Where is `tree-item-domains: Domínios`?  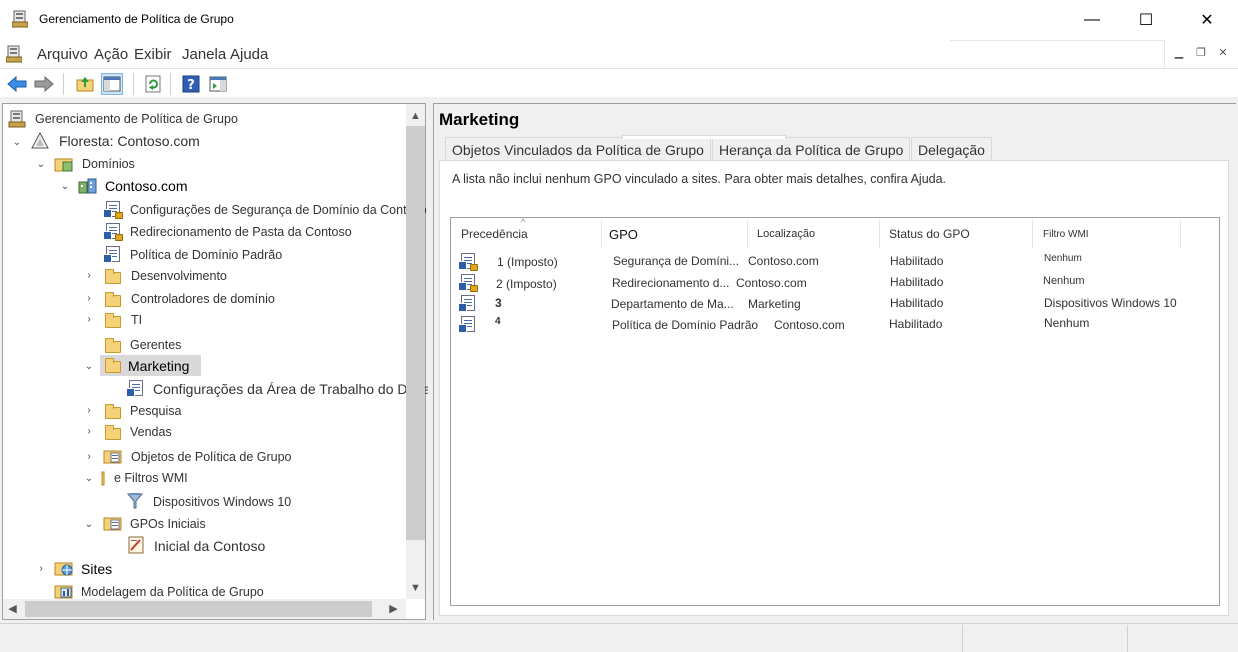
tree-item-domains: Domínios is located at coordinates (94, 164).